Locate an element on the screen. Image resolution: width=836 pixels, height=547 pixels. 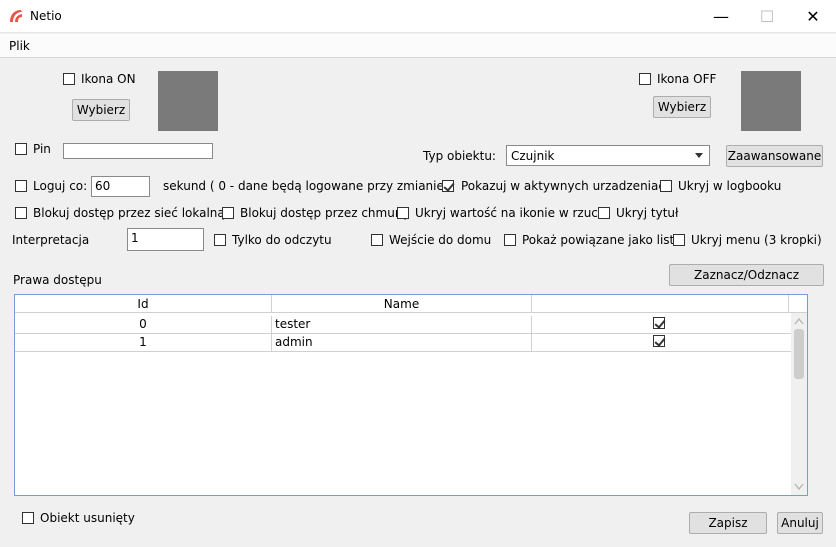
log-interval-input: 60 is located at coordinates (120, 186).